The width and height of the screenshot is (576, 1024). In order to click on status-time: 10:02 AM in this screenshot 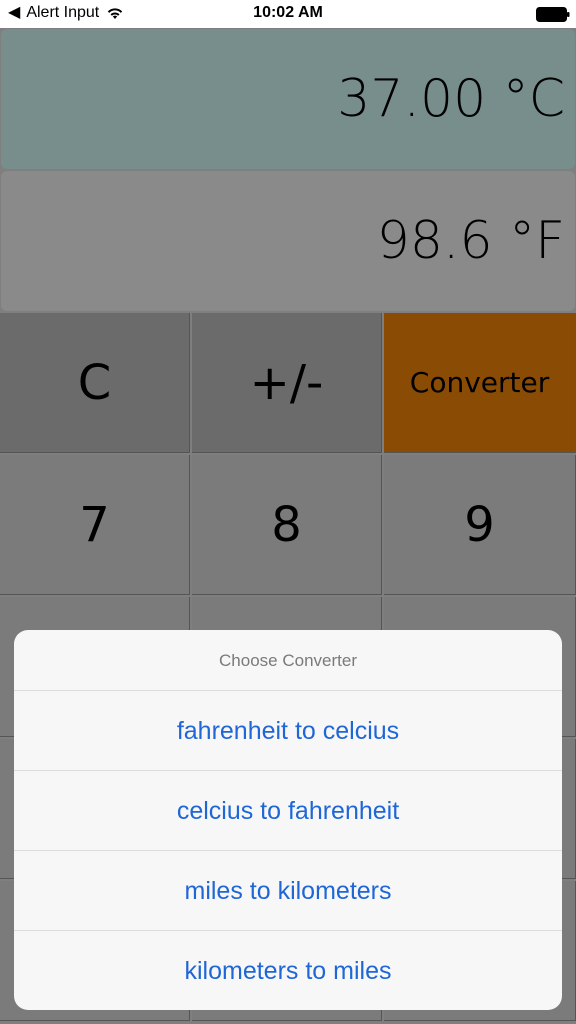, I will do `click(288, 12)`.